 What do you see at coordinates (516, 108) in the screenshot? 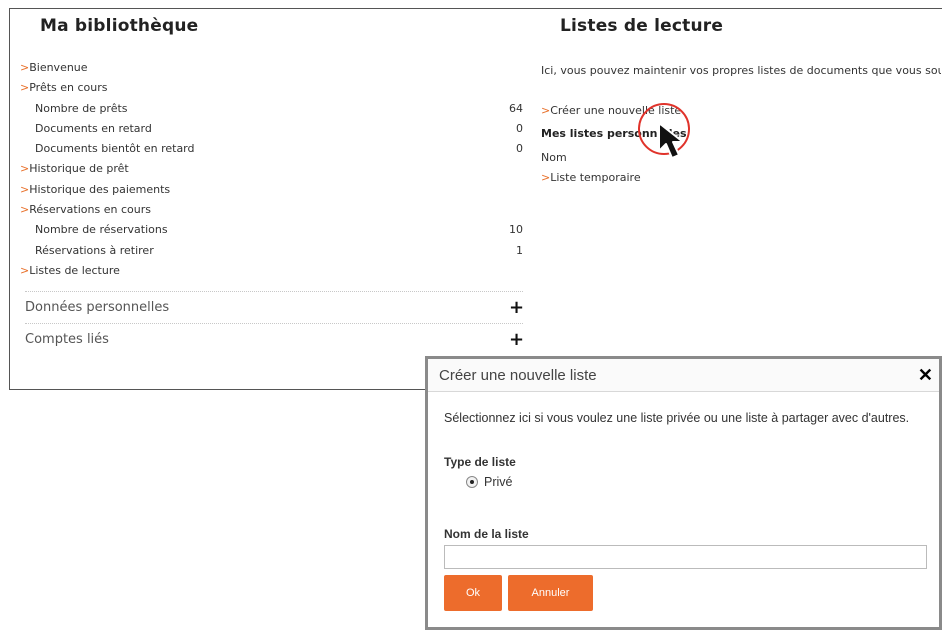
I see `stat-value: 64` at bounding box center [516, 108].